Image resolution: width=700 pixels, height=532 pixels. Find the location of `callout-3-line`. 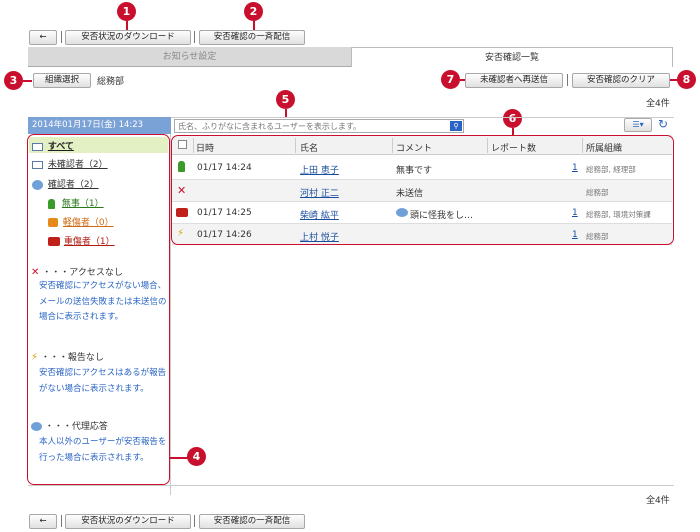

callout-3-line is located at coordinates (27, 81).